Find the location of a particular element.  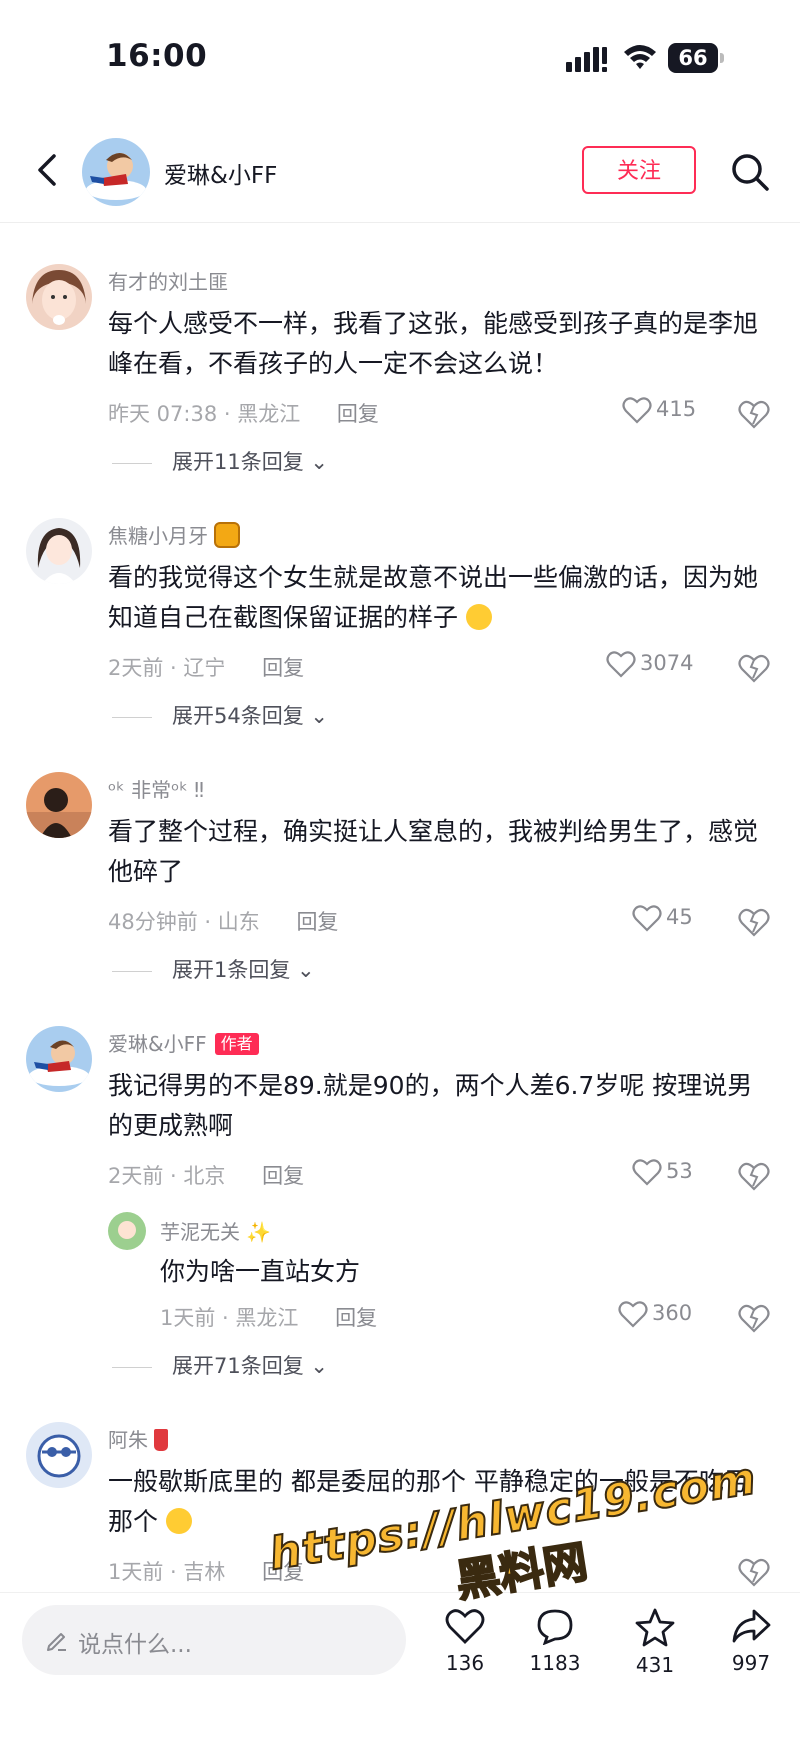

like-video-button: 136 is located at coordinates (465, 1641).